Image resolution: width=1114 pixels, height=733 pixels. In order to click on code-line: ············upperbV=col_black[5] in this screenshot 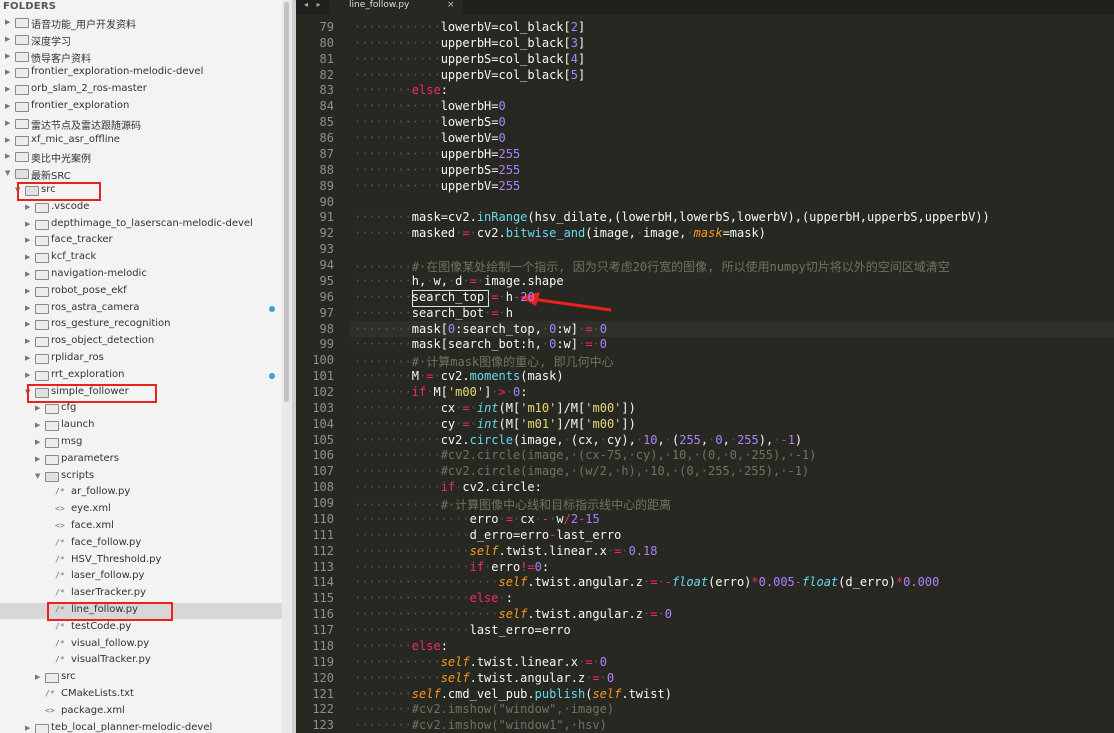, I will do `click(469, 75)`.